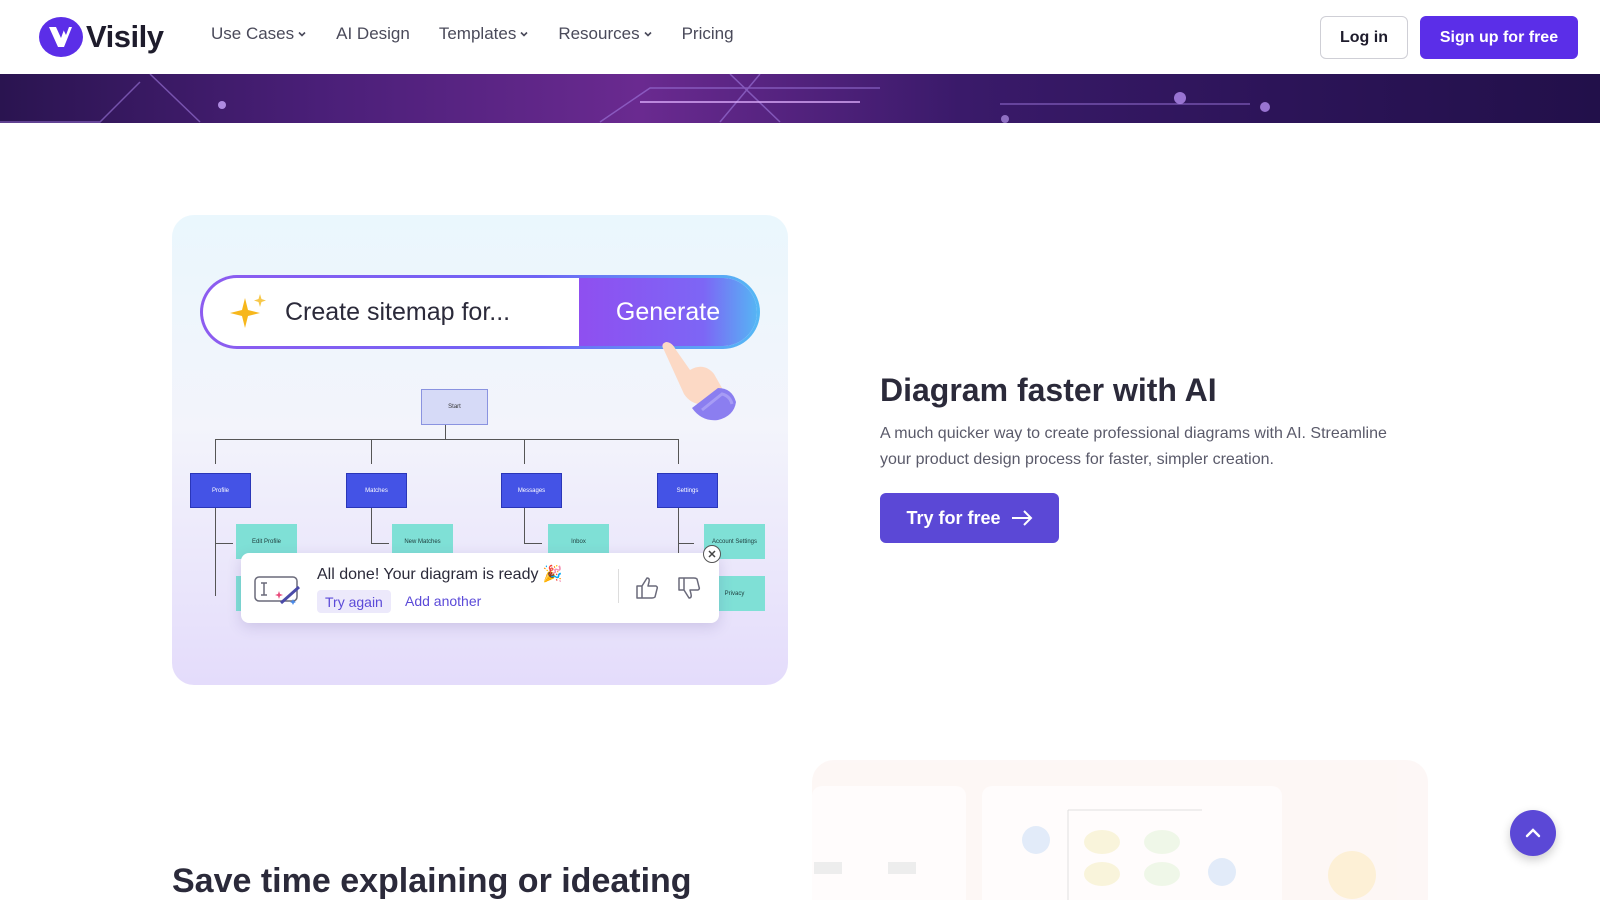 This screenshot has width=1600, height=900. I want to click on nav-item-label: Resources, so click(599, 33).